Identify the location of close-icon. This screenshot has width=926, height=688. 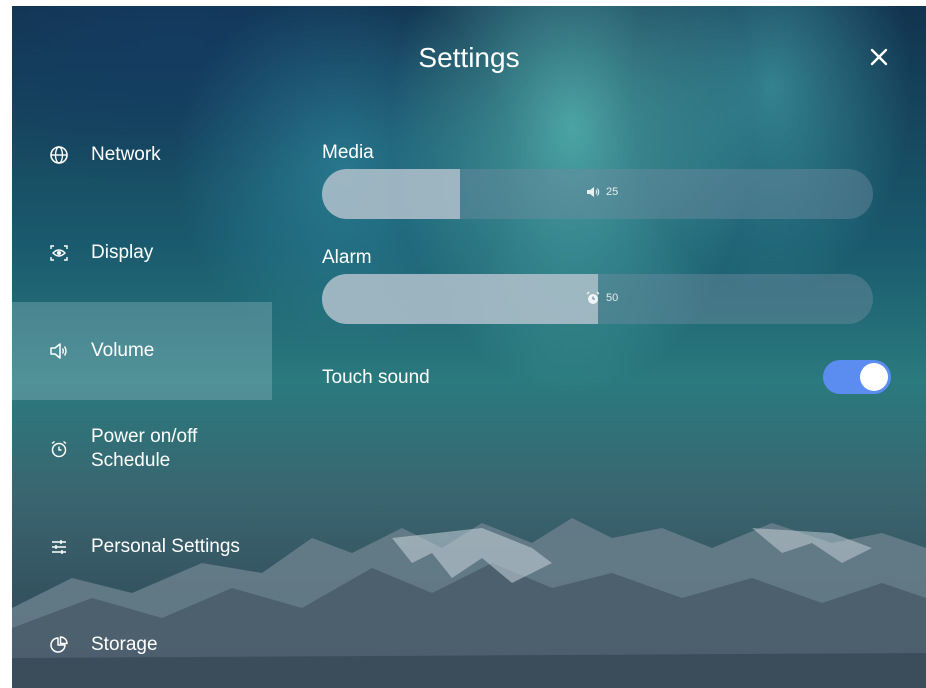
(879, 57).